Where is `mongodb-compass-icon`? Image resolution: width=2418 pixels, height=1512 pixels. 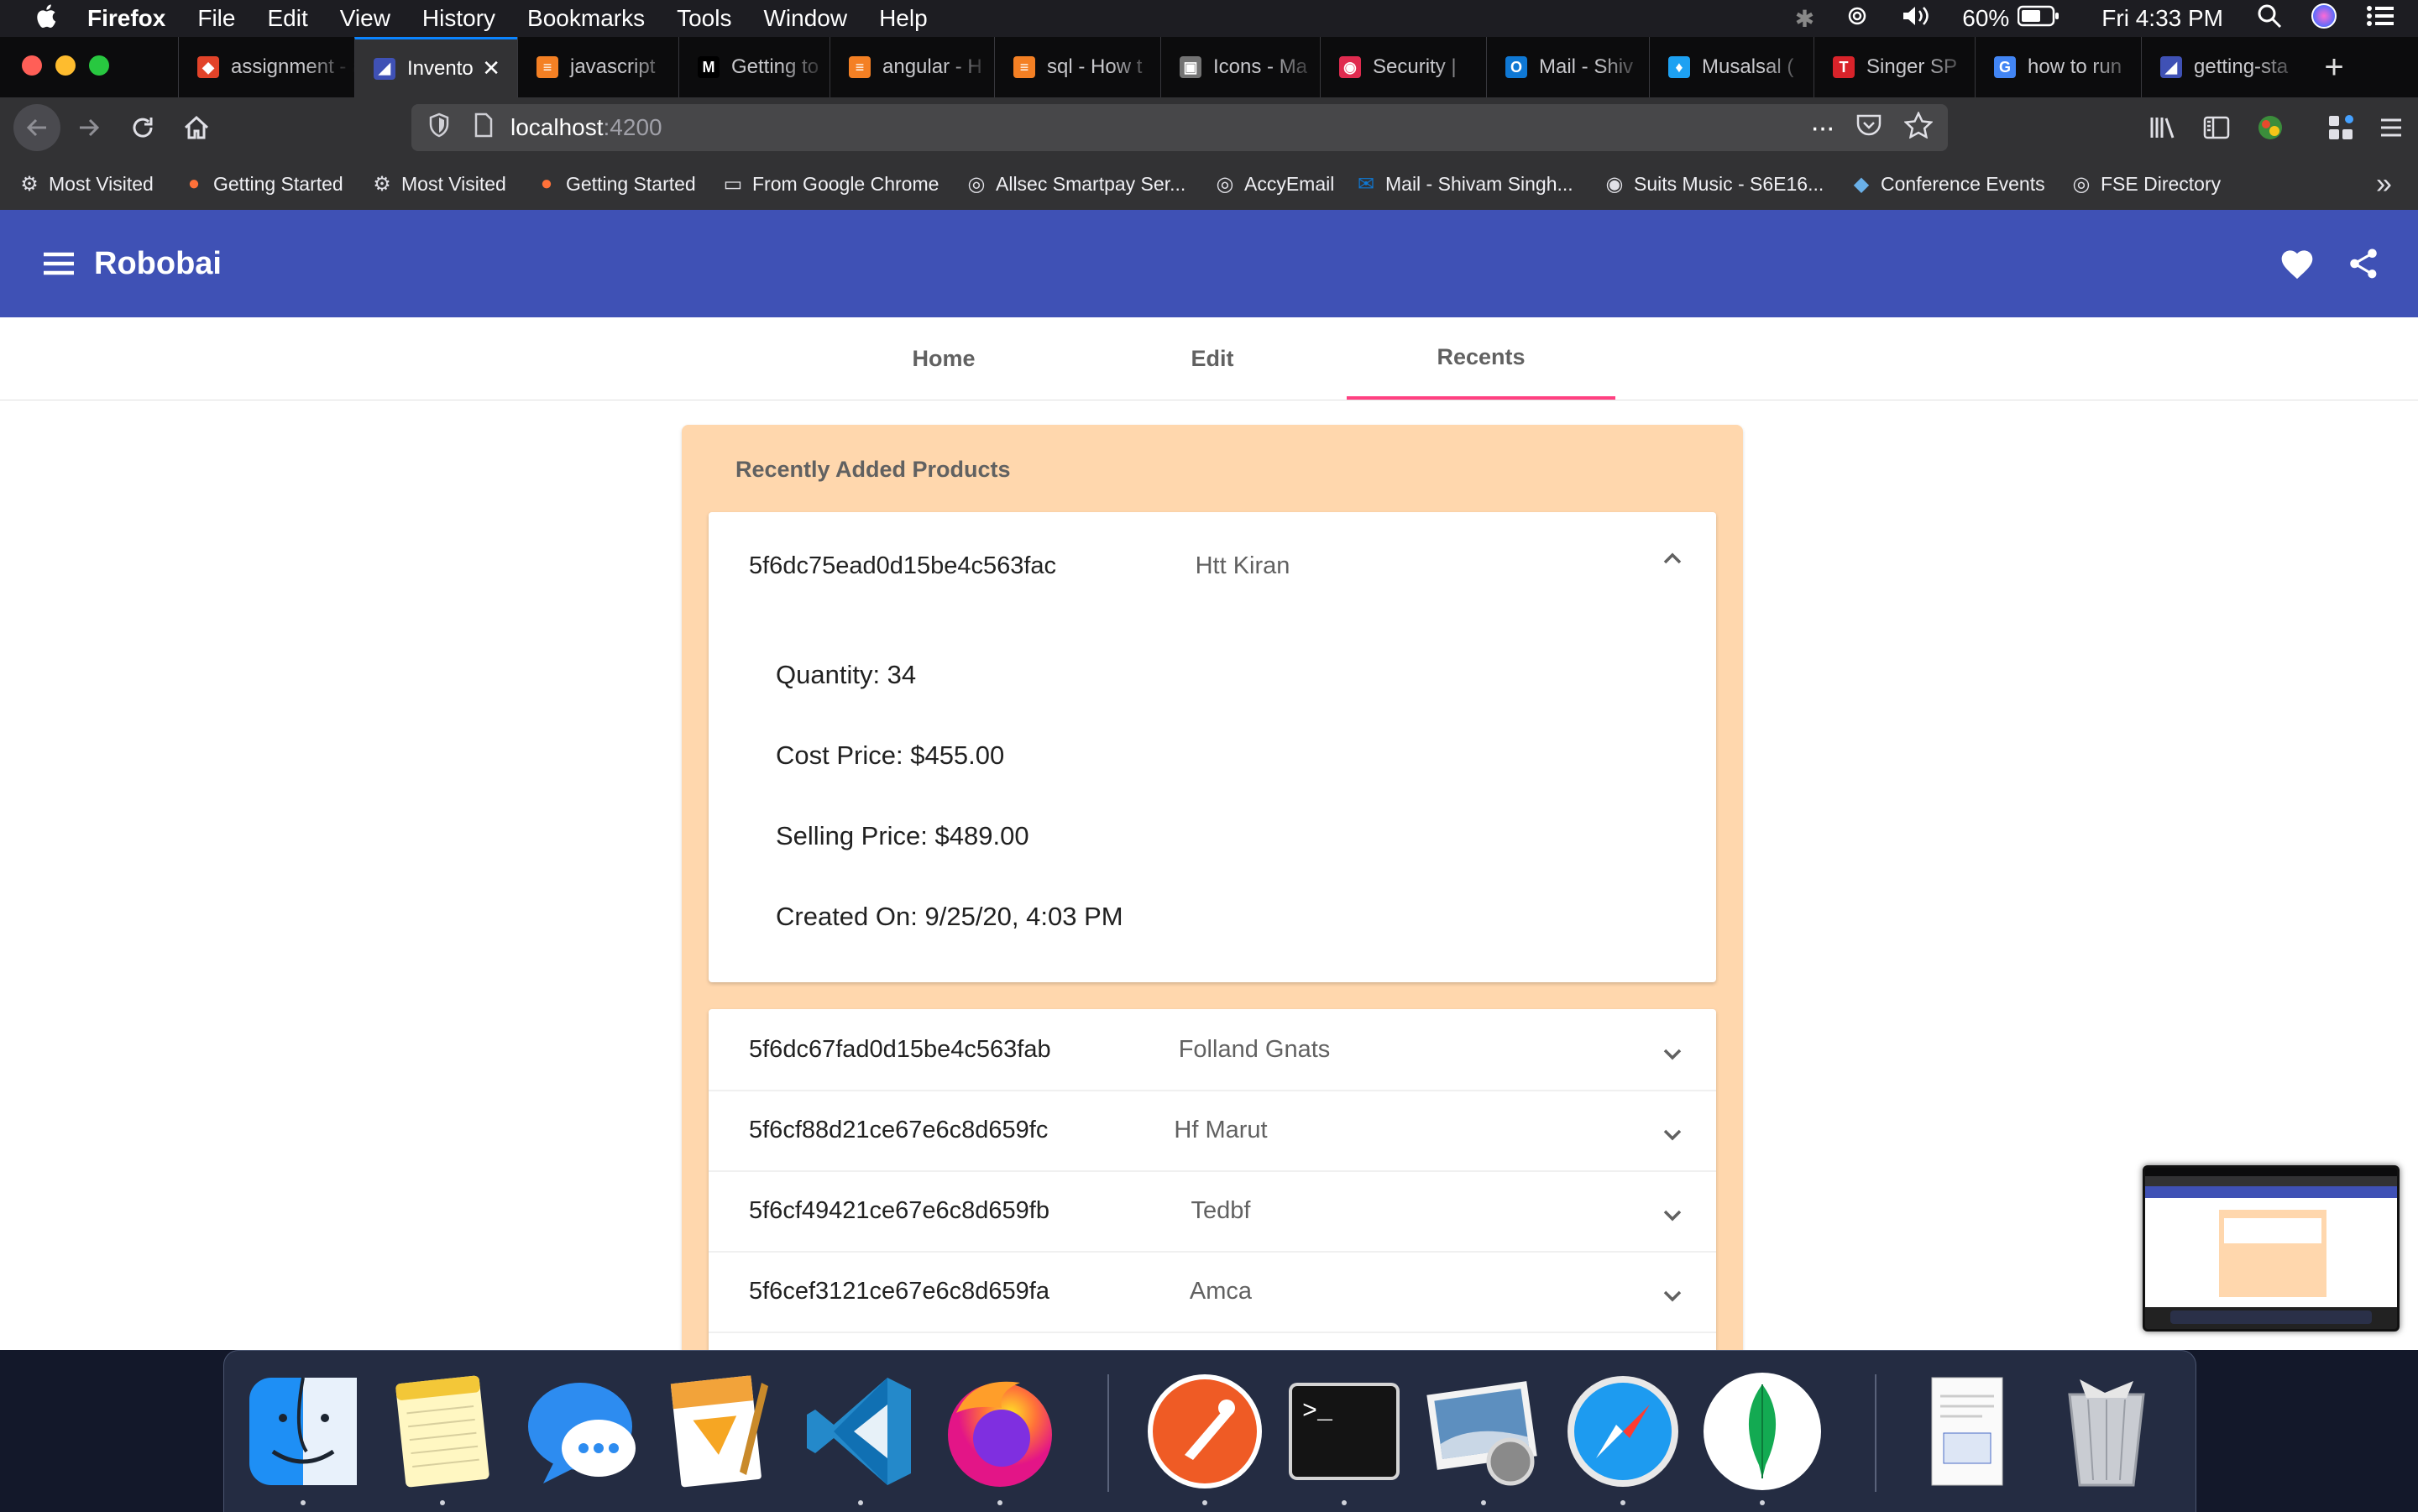 mongodb-compass-icon is located at coordinates (1762, 1431).